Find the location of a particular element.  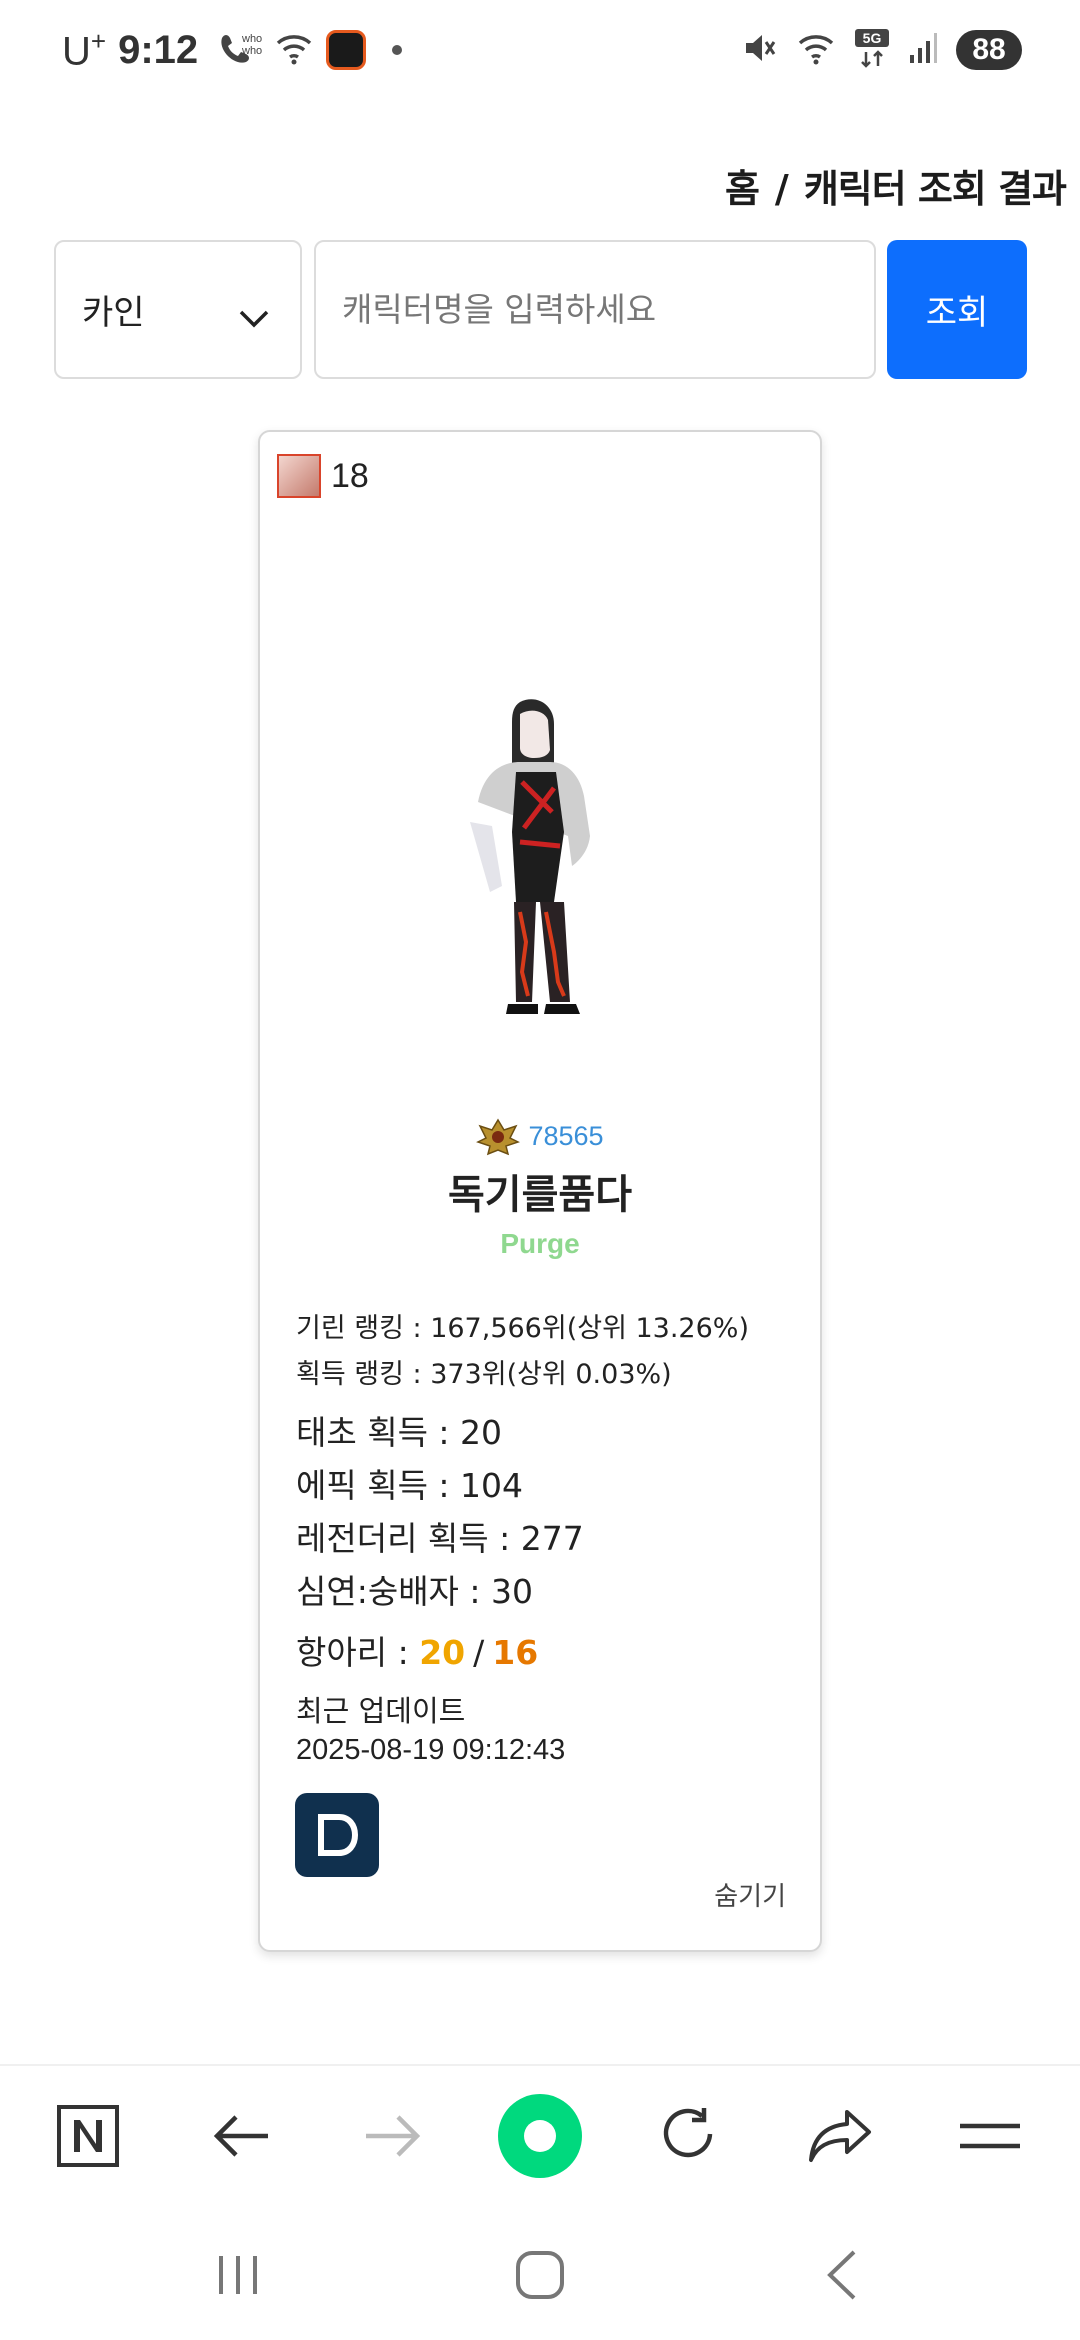

carrier-label: U+ is located at coordinates (84, 49).